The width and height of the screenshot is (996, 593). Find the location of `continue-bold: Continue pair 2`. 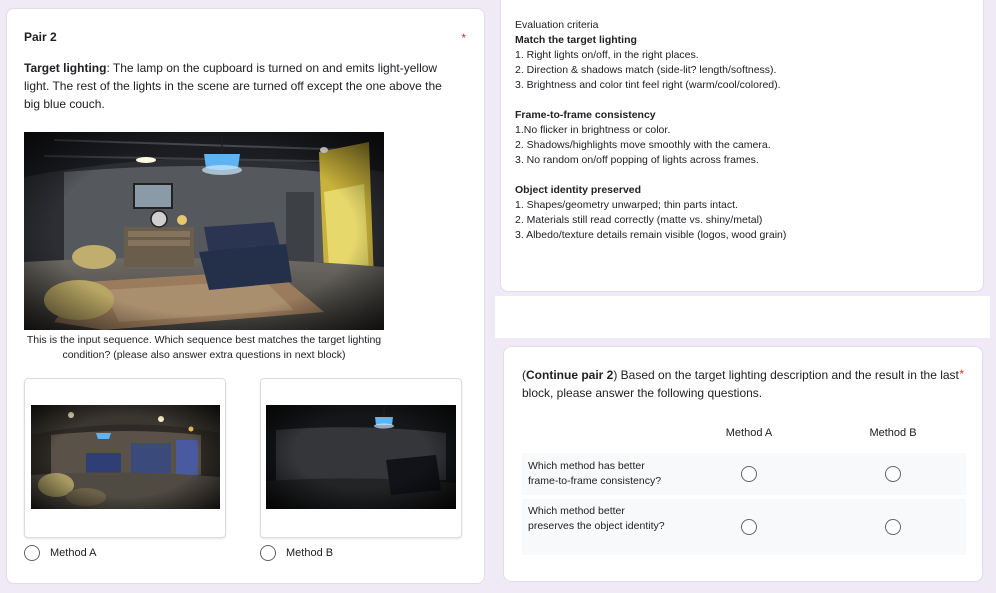

continue-bold: Continue pair 2 is located at coordinates (570, 375).